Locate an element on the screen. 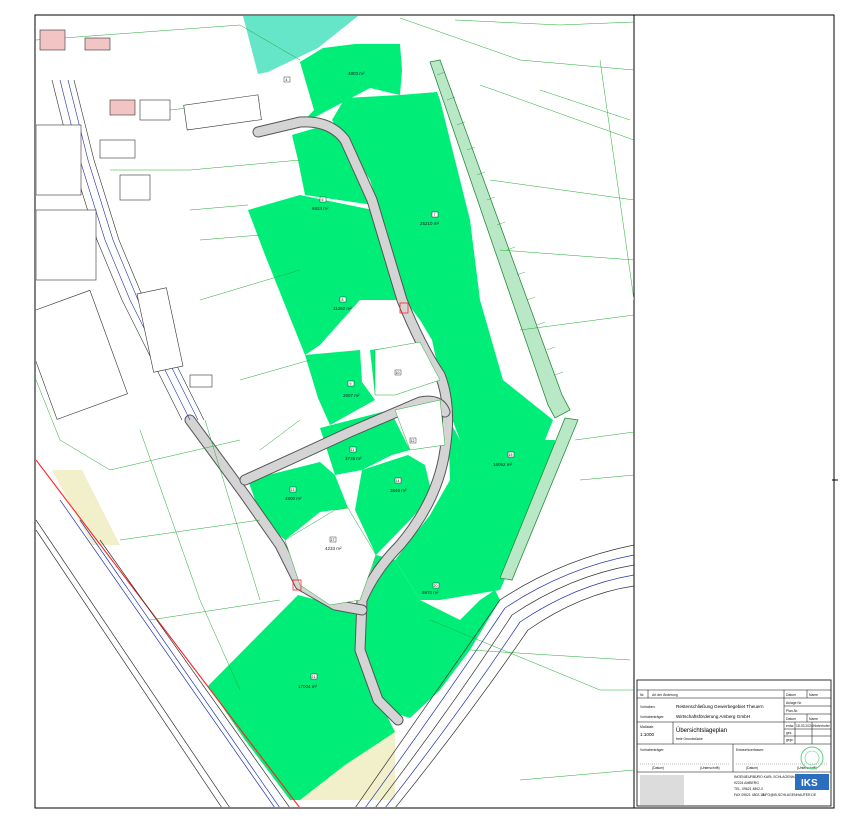  plan-subtitle: freie Grundstücke is located at coordinates (689, 739).